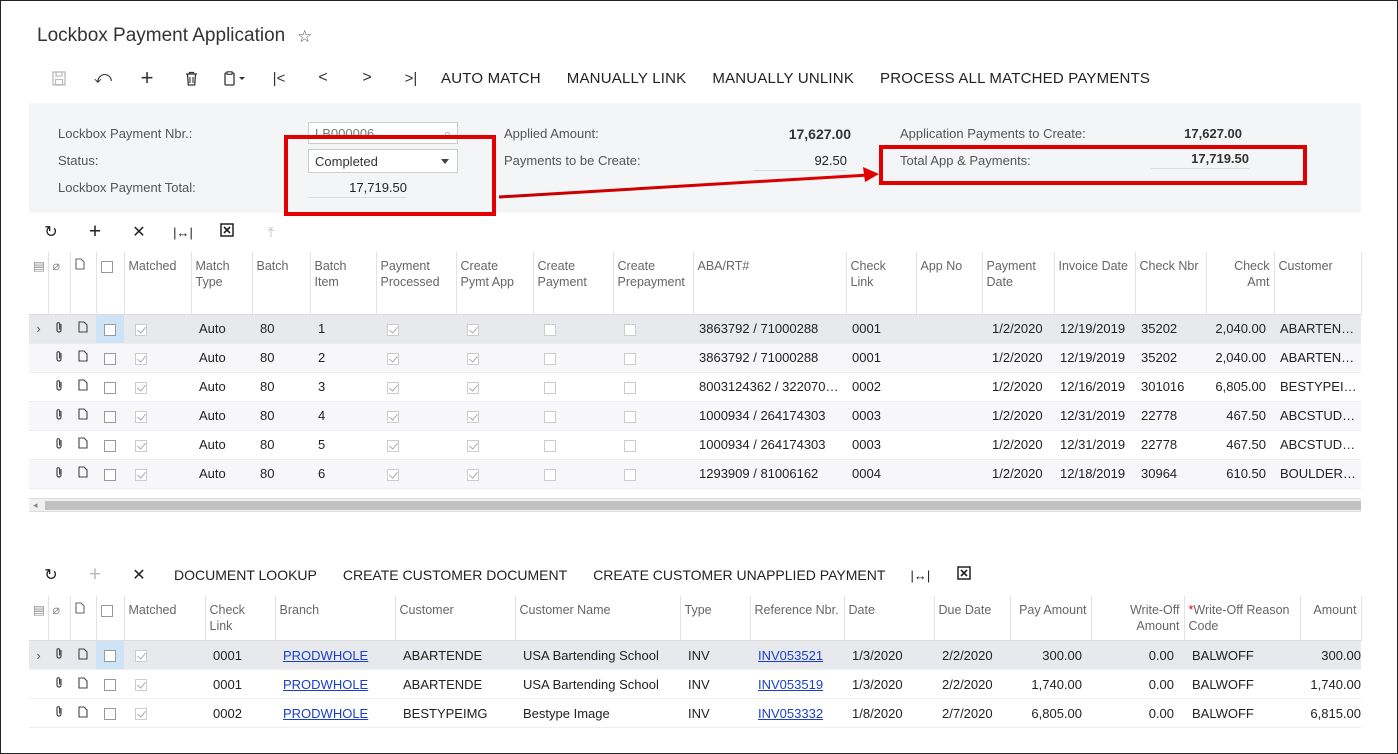 The height and width of the screenshot is (754, 1398). I want to click on col-customer-name: Customer Name, so click(598, 618).